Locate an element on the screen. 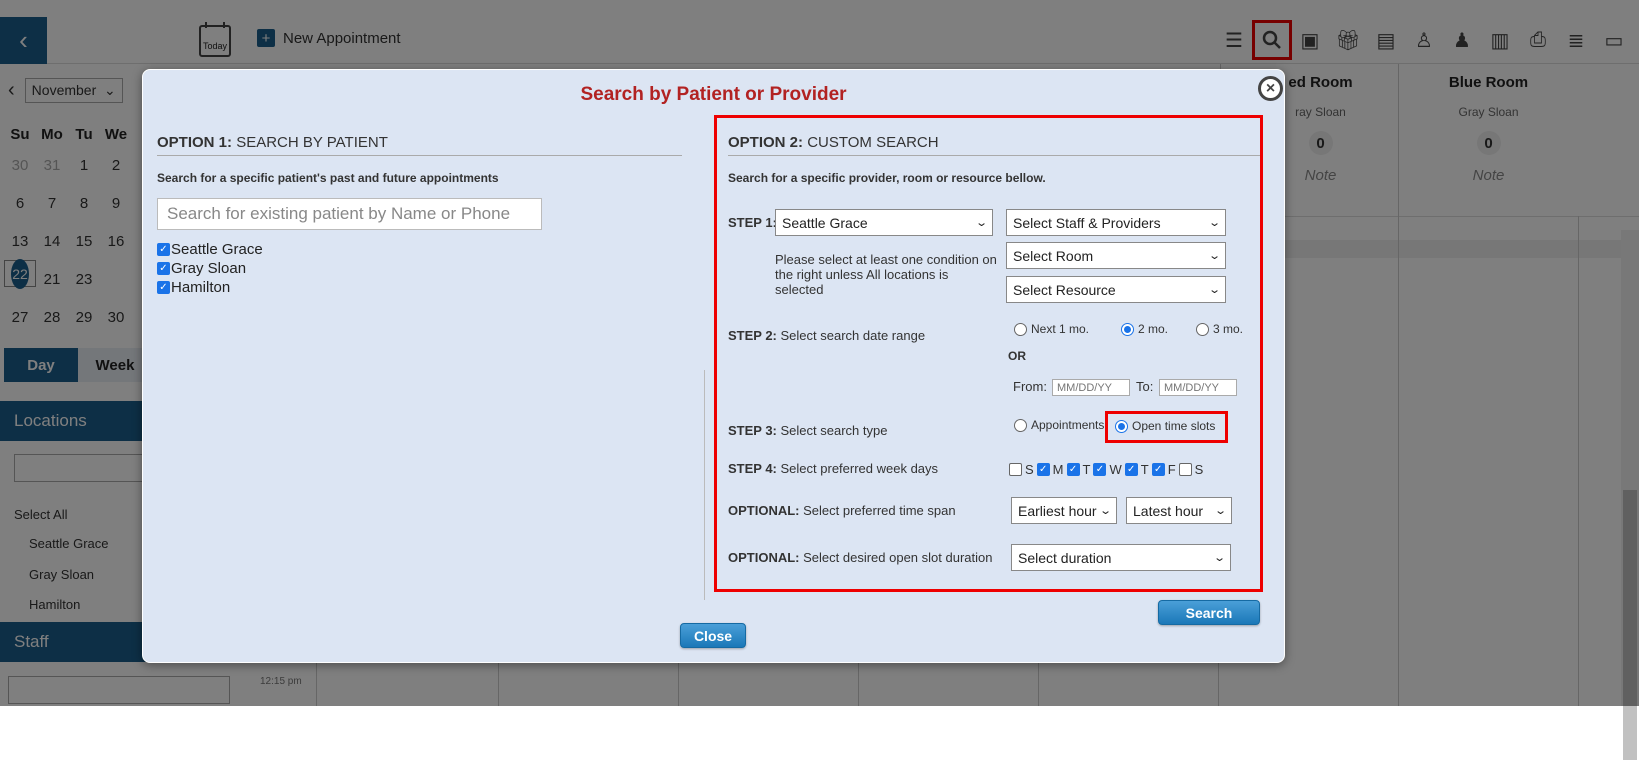  range-option-1mo: Next 1 mo. is located at coordinates (1051, 329).